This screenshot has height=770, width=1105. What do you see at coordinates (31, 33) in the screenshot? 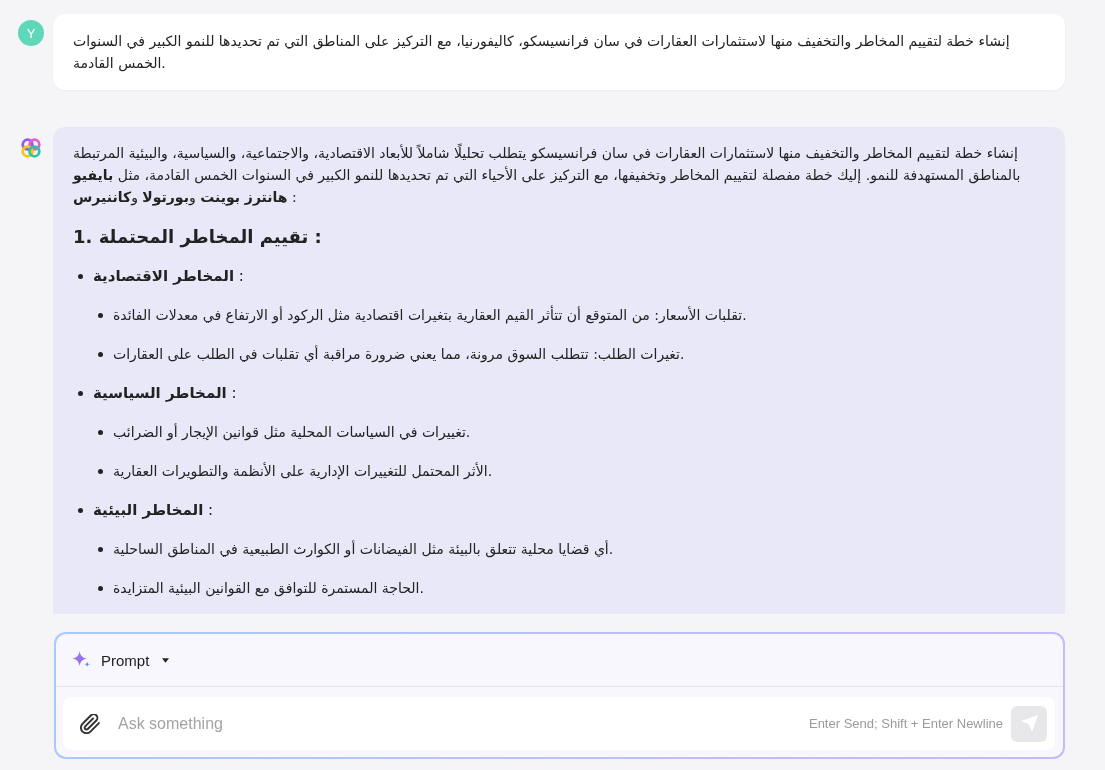
I see `user-avatar: Y` at bounding box center [31, 33].